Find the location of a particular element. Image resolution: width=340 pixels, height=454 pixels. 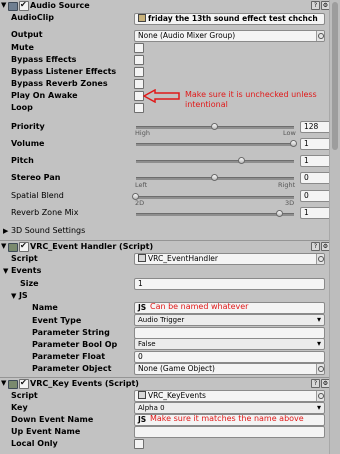

key-events-title: VRC_Key Events (Script) is located at coordinates (84, 383).